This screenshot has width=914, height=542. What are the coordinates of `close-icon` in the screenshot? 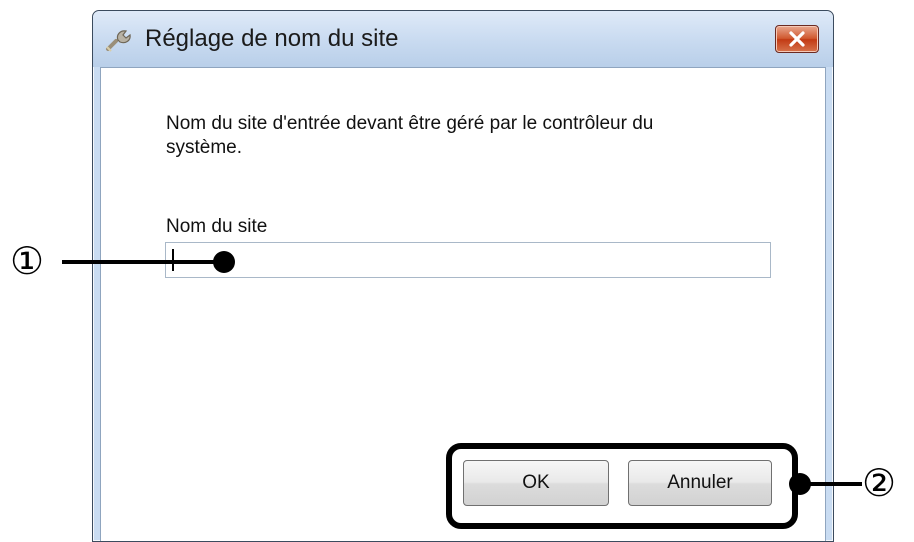 It's located at (797, 39).